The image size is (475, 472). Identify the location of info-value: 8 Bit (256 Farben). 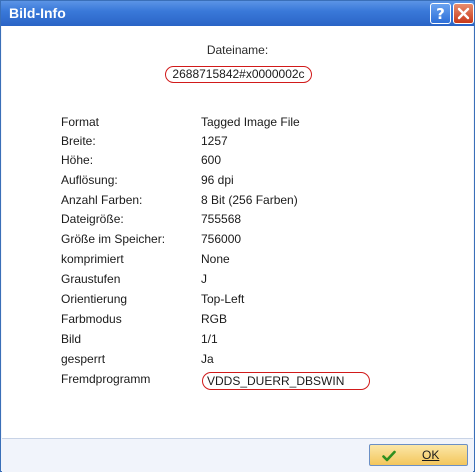
(249, 200).